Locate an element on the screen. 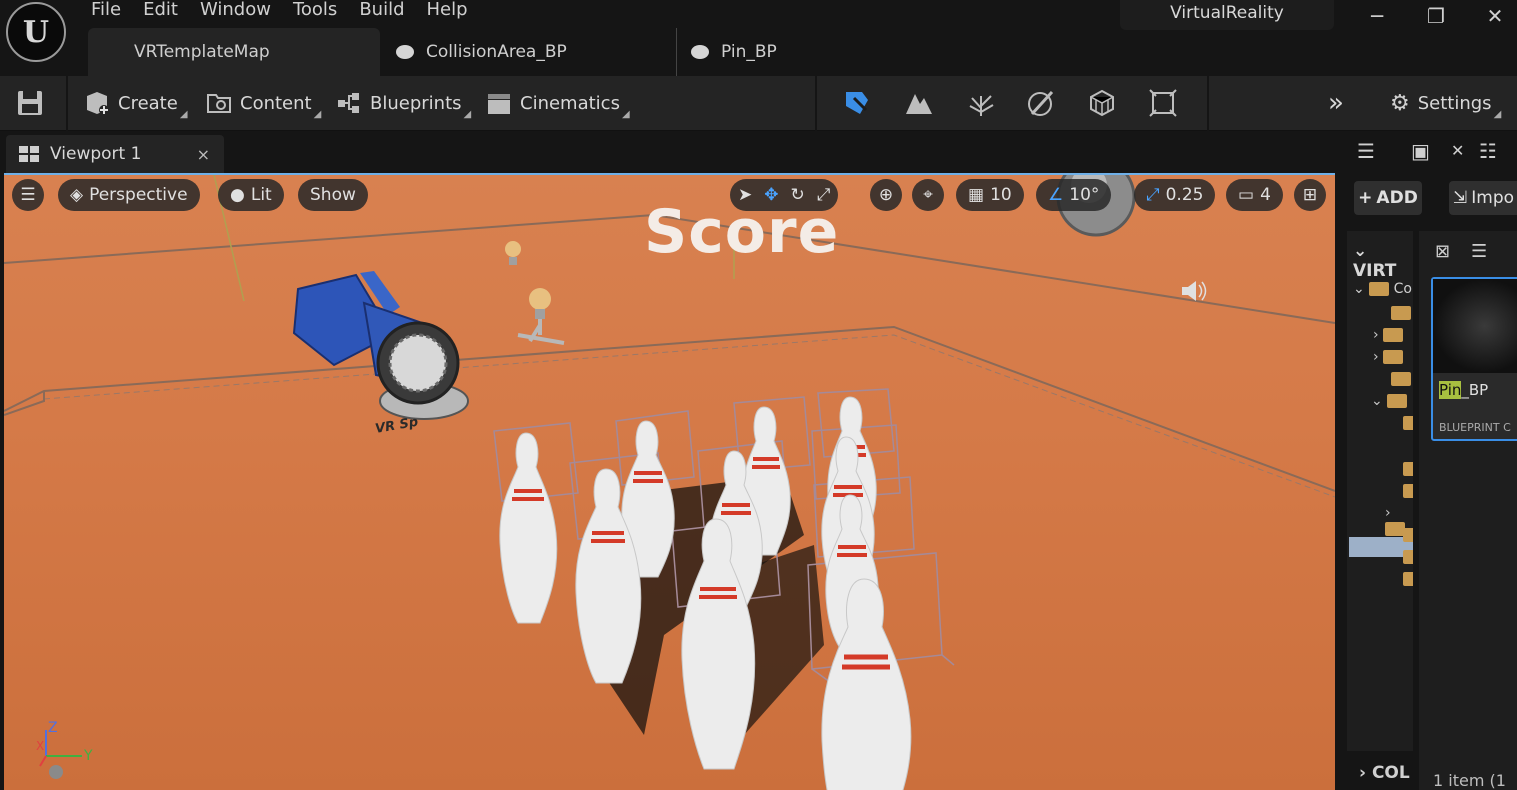 The image size is (1517, 790). tab-viewport-1: Viewport 1 × is located at coordinates (115, 154).